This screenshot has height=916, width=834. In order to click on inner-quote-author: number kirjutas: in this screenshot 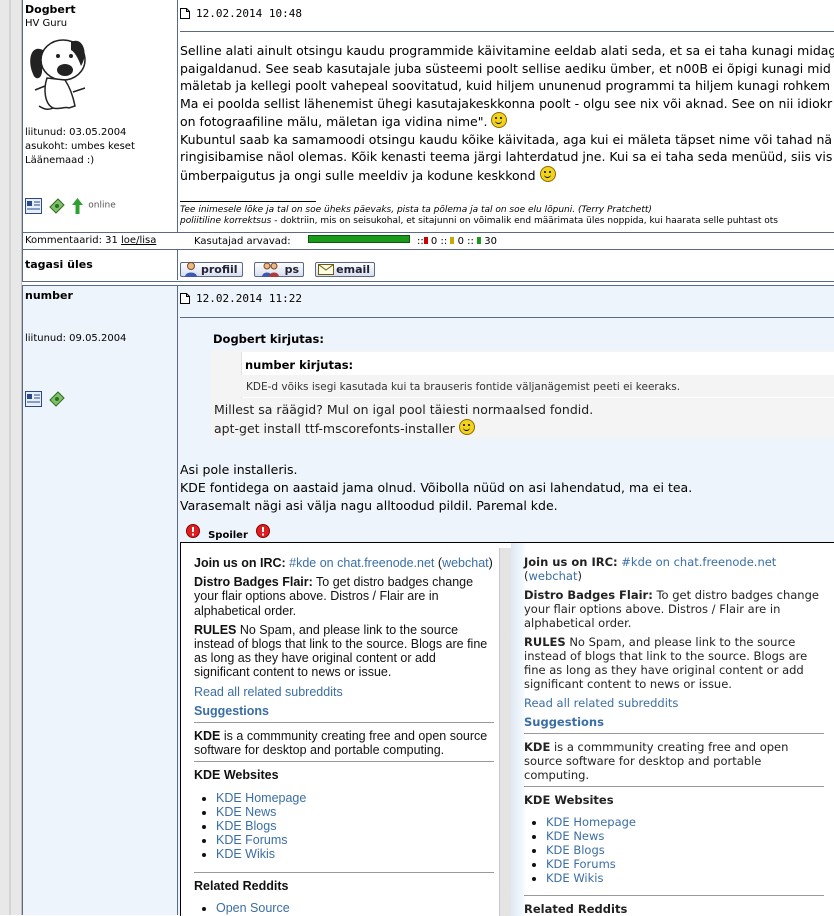, I will do `click(299, 365)`.